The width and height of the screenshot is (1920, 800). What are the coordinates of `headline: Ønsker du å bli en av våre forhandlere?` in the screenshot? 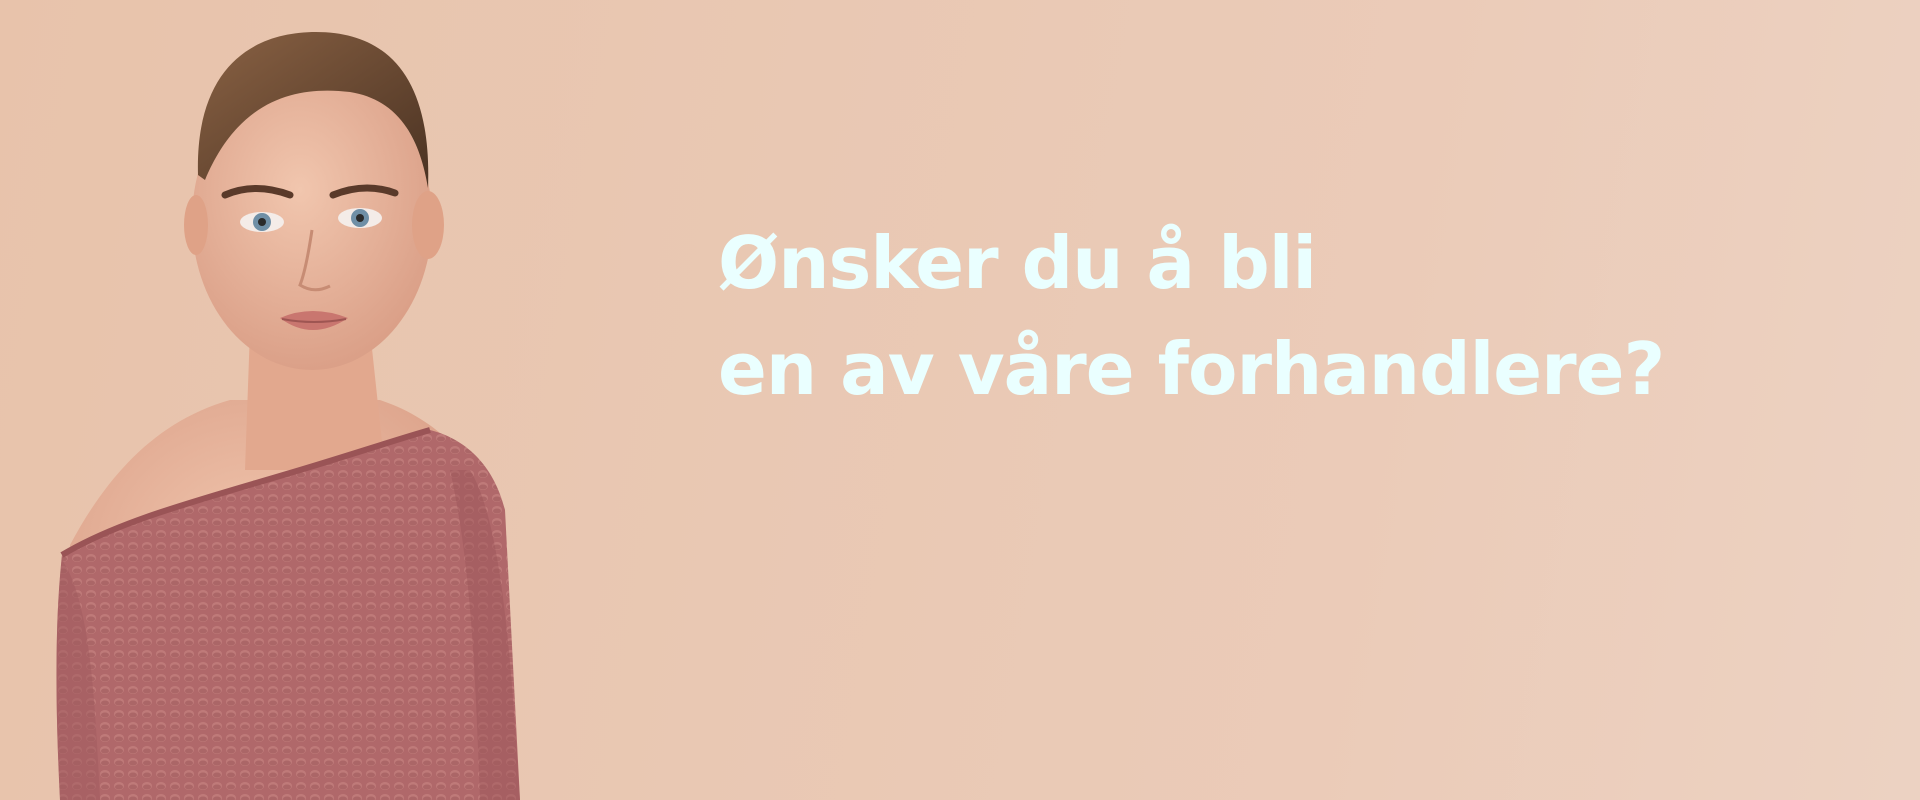 It's located at (1191, 316).